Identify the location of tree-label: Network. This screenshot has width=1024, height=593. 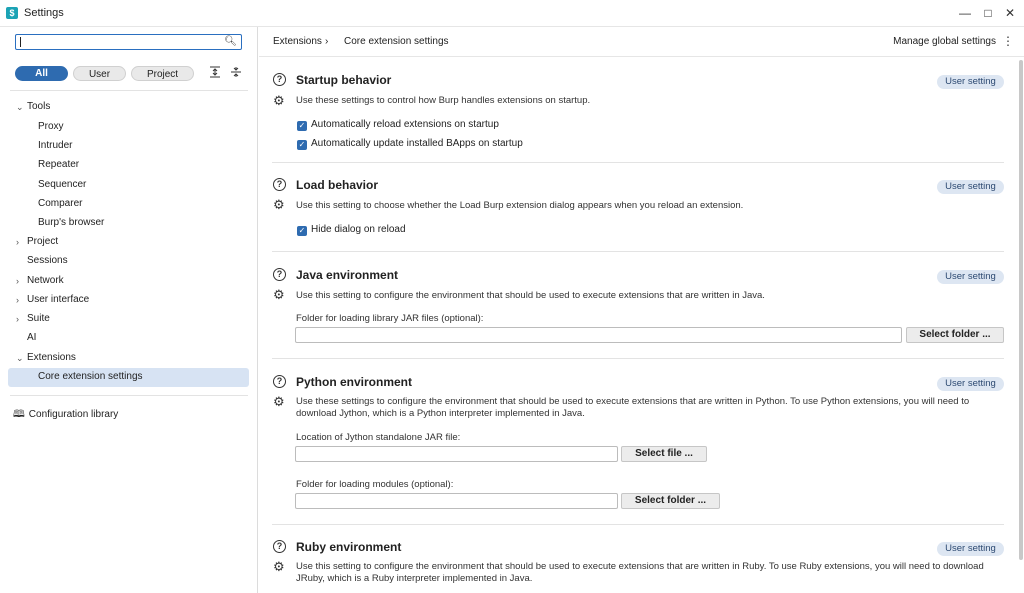
(45, 280).